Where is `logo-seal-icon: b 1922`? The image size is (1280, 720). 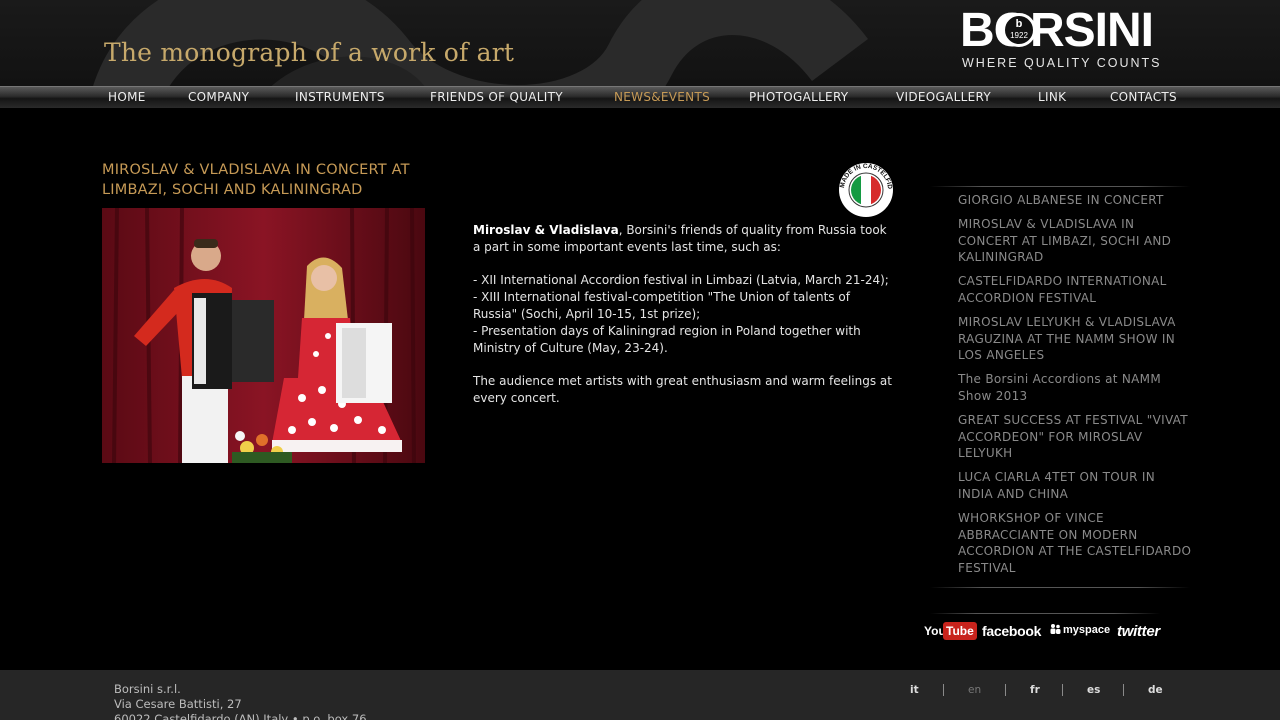
logo-seal-icon: b 1922 is located at coordinates (1019, 30).